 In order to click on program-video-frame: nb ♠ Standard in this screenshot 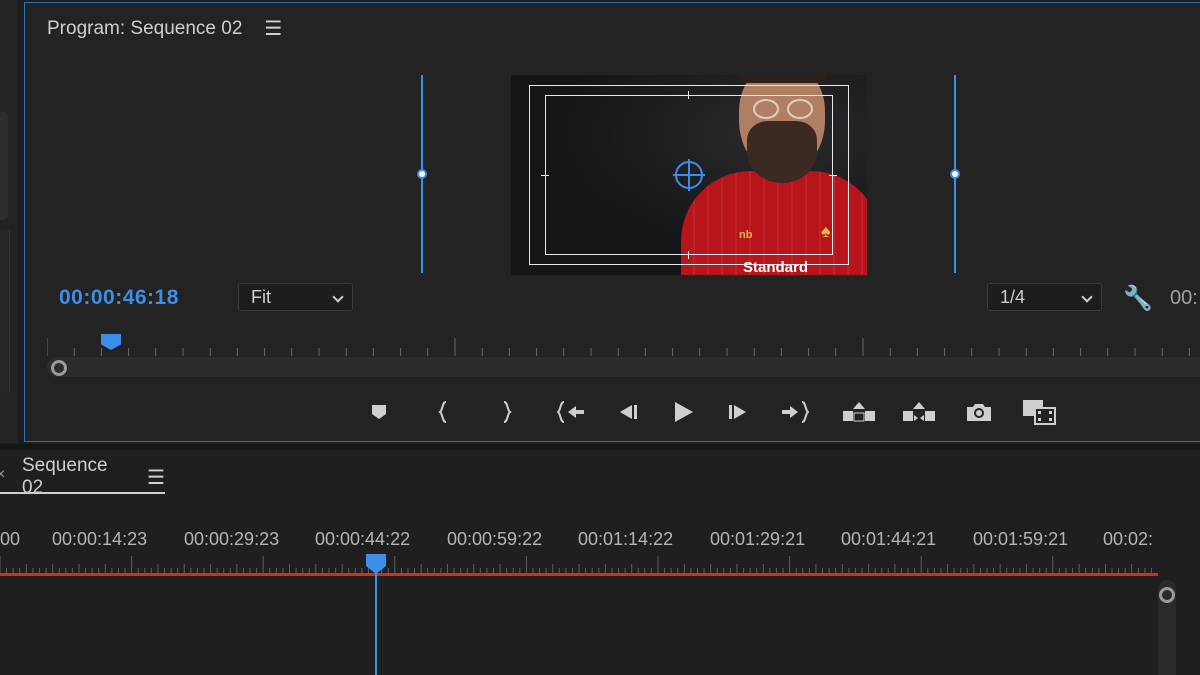, I will do `click(689, 175)`.